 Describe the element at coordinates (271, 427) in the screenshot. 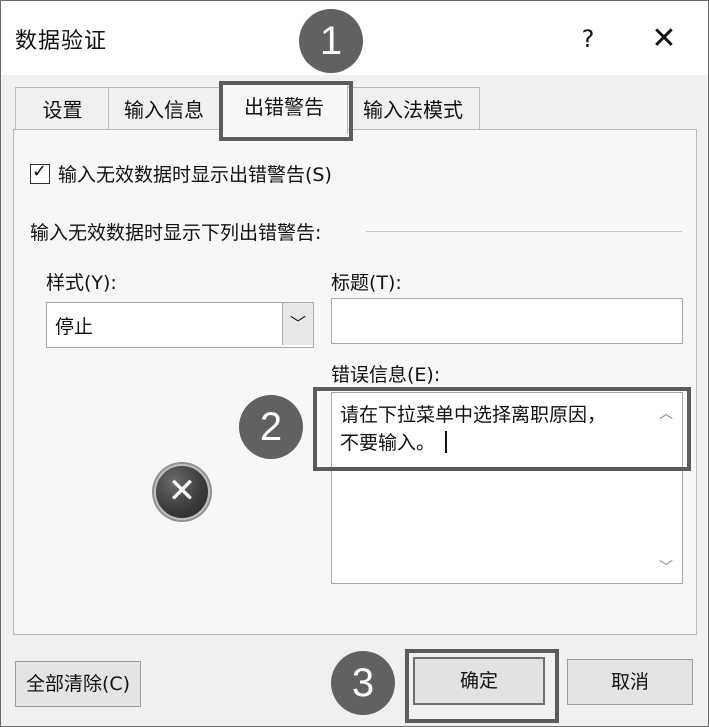

I see `callout-2: 2` at that location.